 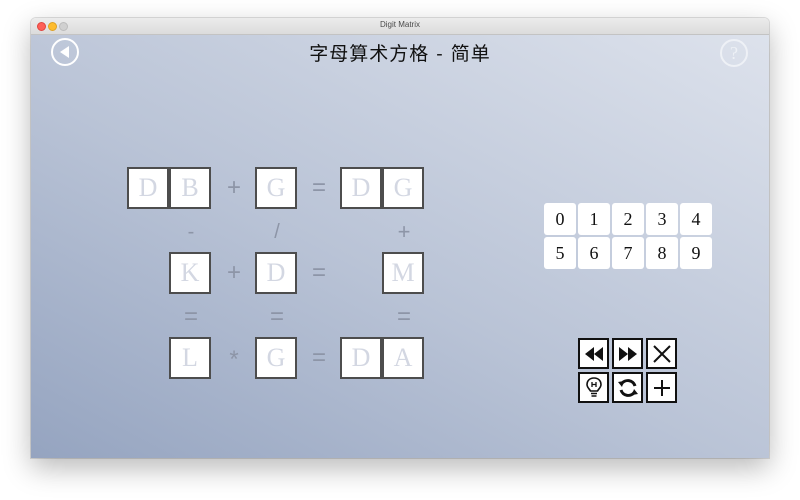 I want to click on digit-button-9: 9, so click(x=696, y=253).